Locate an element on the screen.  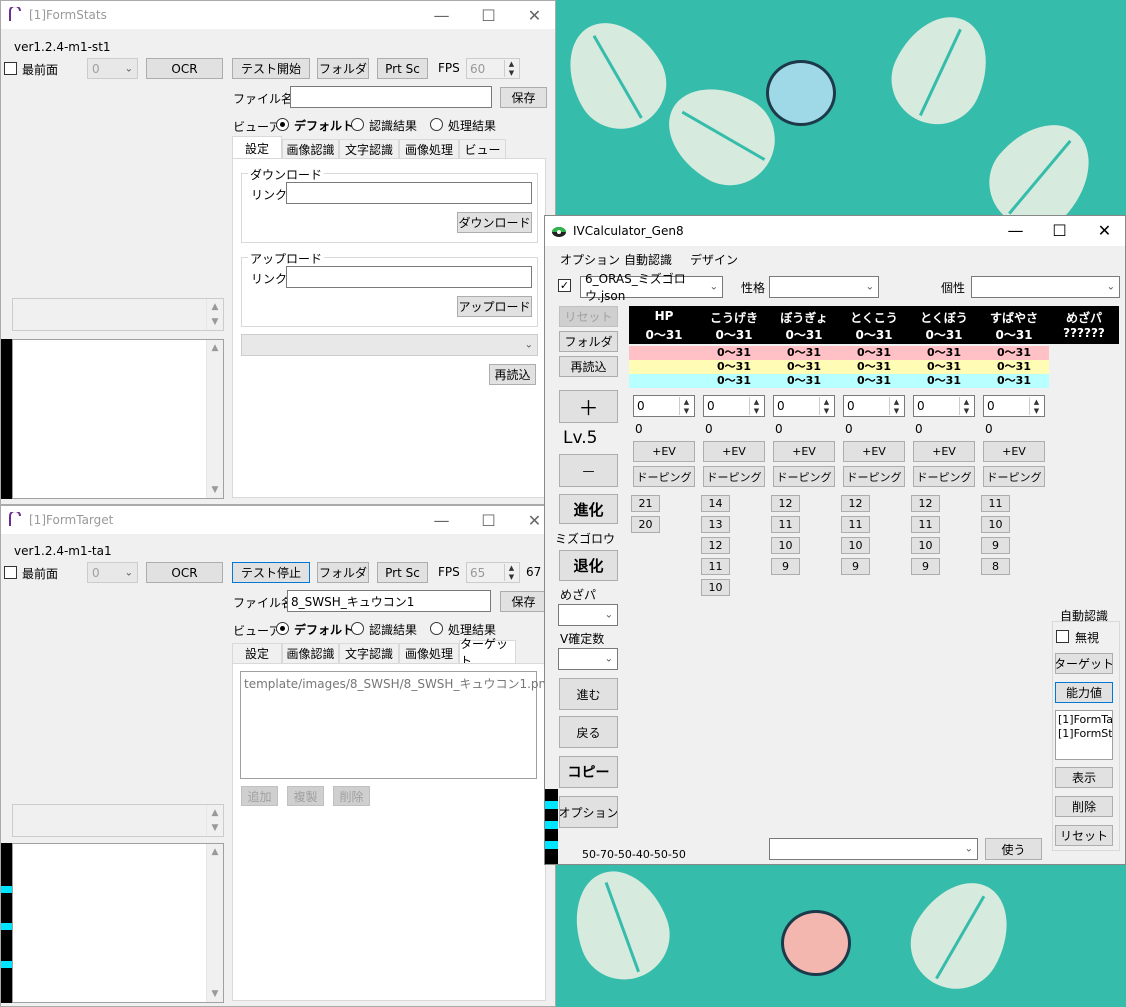
menu-option: オプション is located at coordinates (590, 259).